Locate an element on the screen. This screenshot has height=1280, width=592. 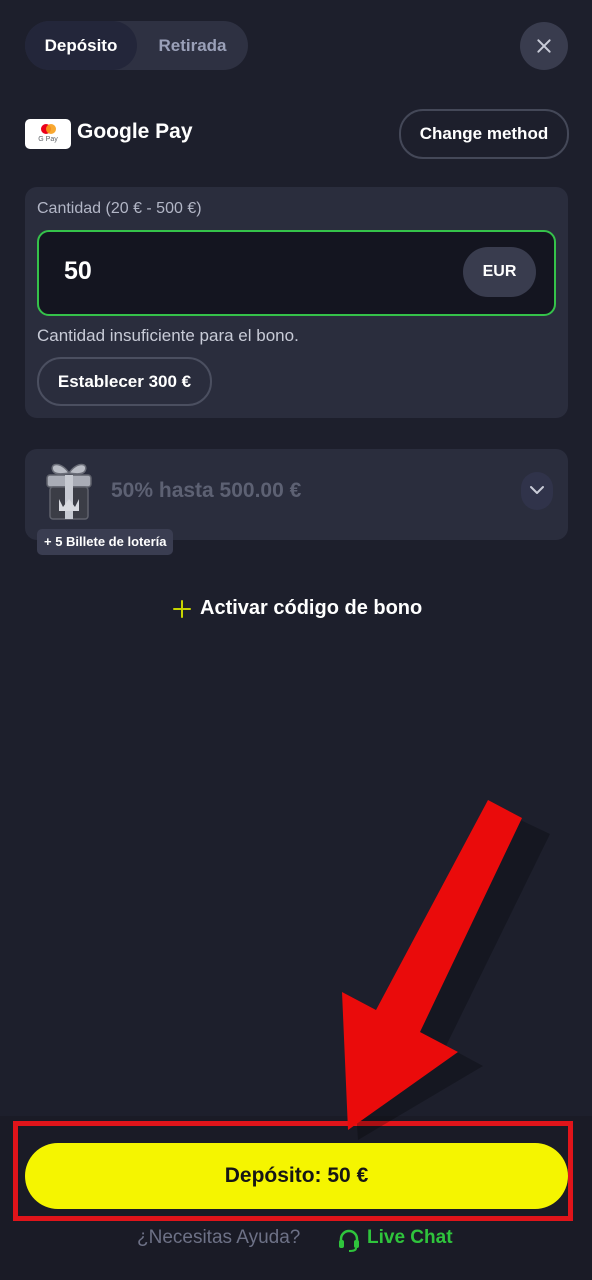
bonus-offer-text: 50% hasta 500.00 € is located at coordinates (206, 490).